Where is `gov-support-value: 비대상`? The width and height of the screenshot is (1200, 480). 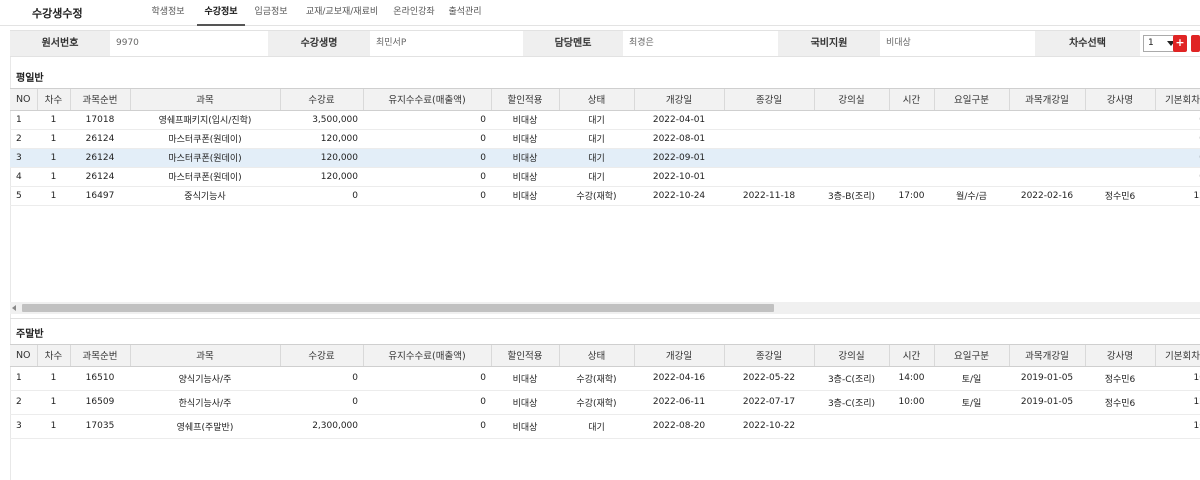
gov-support-value: 비대상 is located at coordinates (957, 43).